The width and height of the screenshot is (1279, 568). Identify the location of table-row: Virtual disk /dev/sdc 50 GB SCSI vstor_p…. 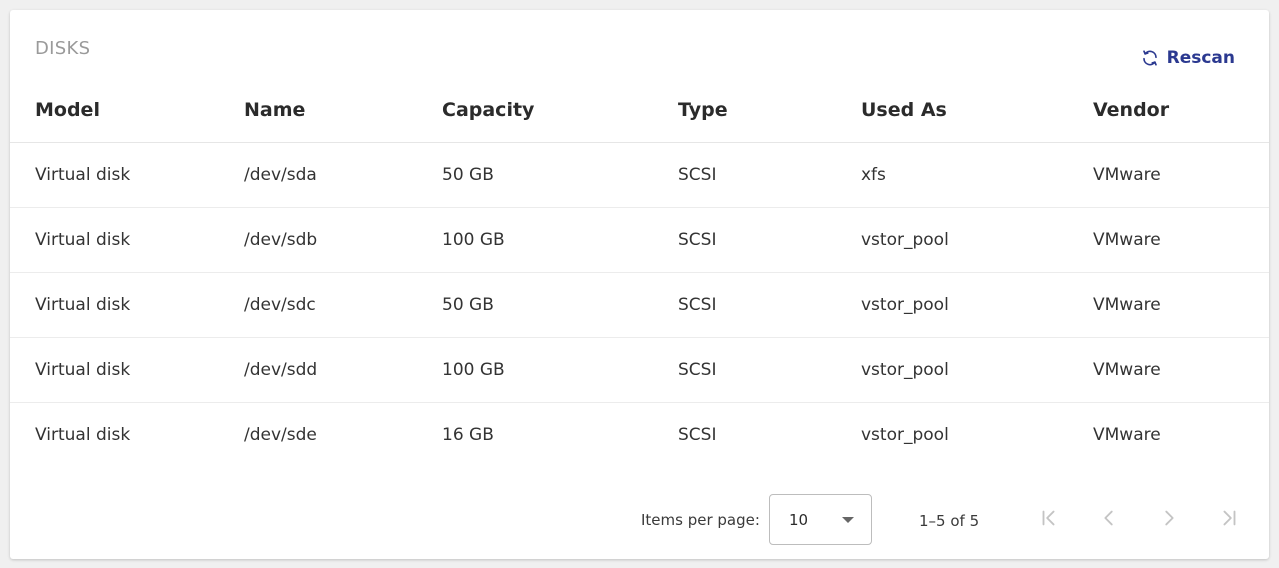
(639, 305).